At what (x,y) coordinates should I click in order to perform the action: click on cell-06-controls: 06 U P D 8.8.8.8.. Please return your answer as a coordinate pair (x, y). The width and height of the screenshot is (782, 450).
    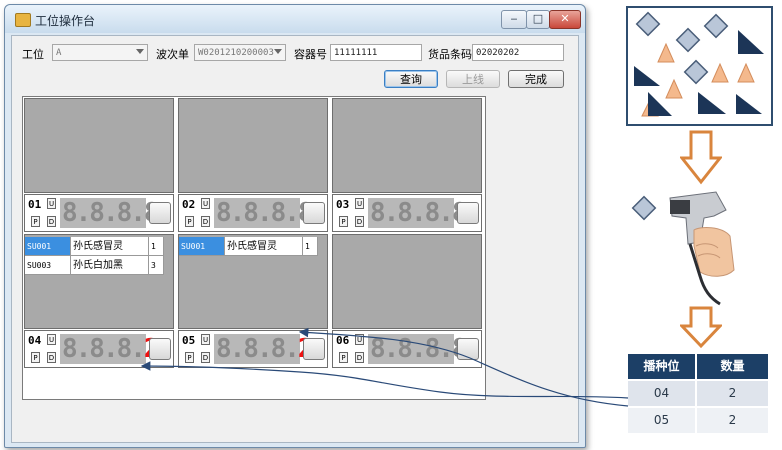
    Looking at the image, I should click on (407, 349).